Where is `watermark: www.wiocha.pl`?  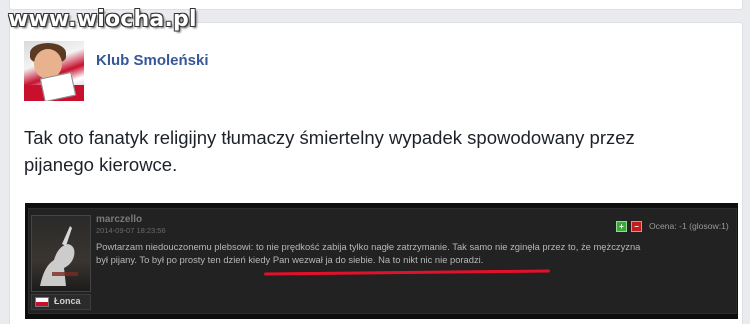 watermark: www.wiocha.pl is located at coordinates (102, 19).